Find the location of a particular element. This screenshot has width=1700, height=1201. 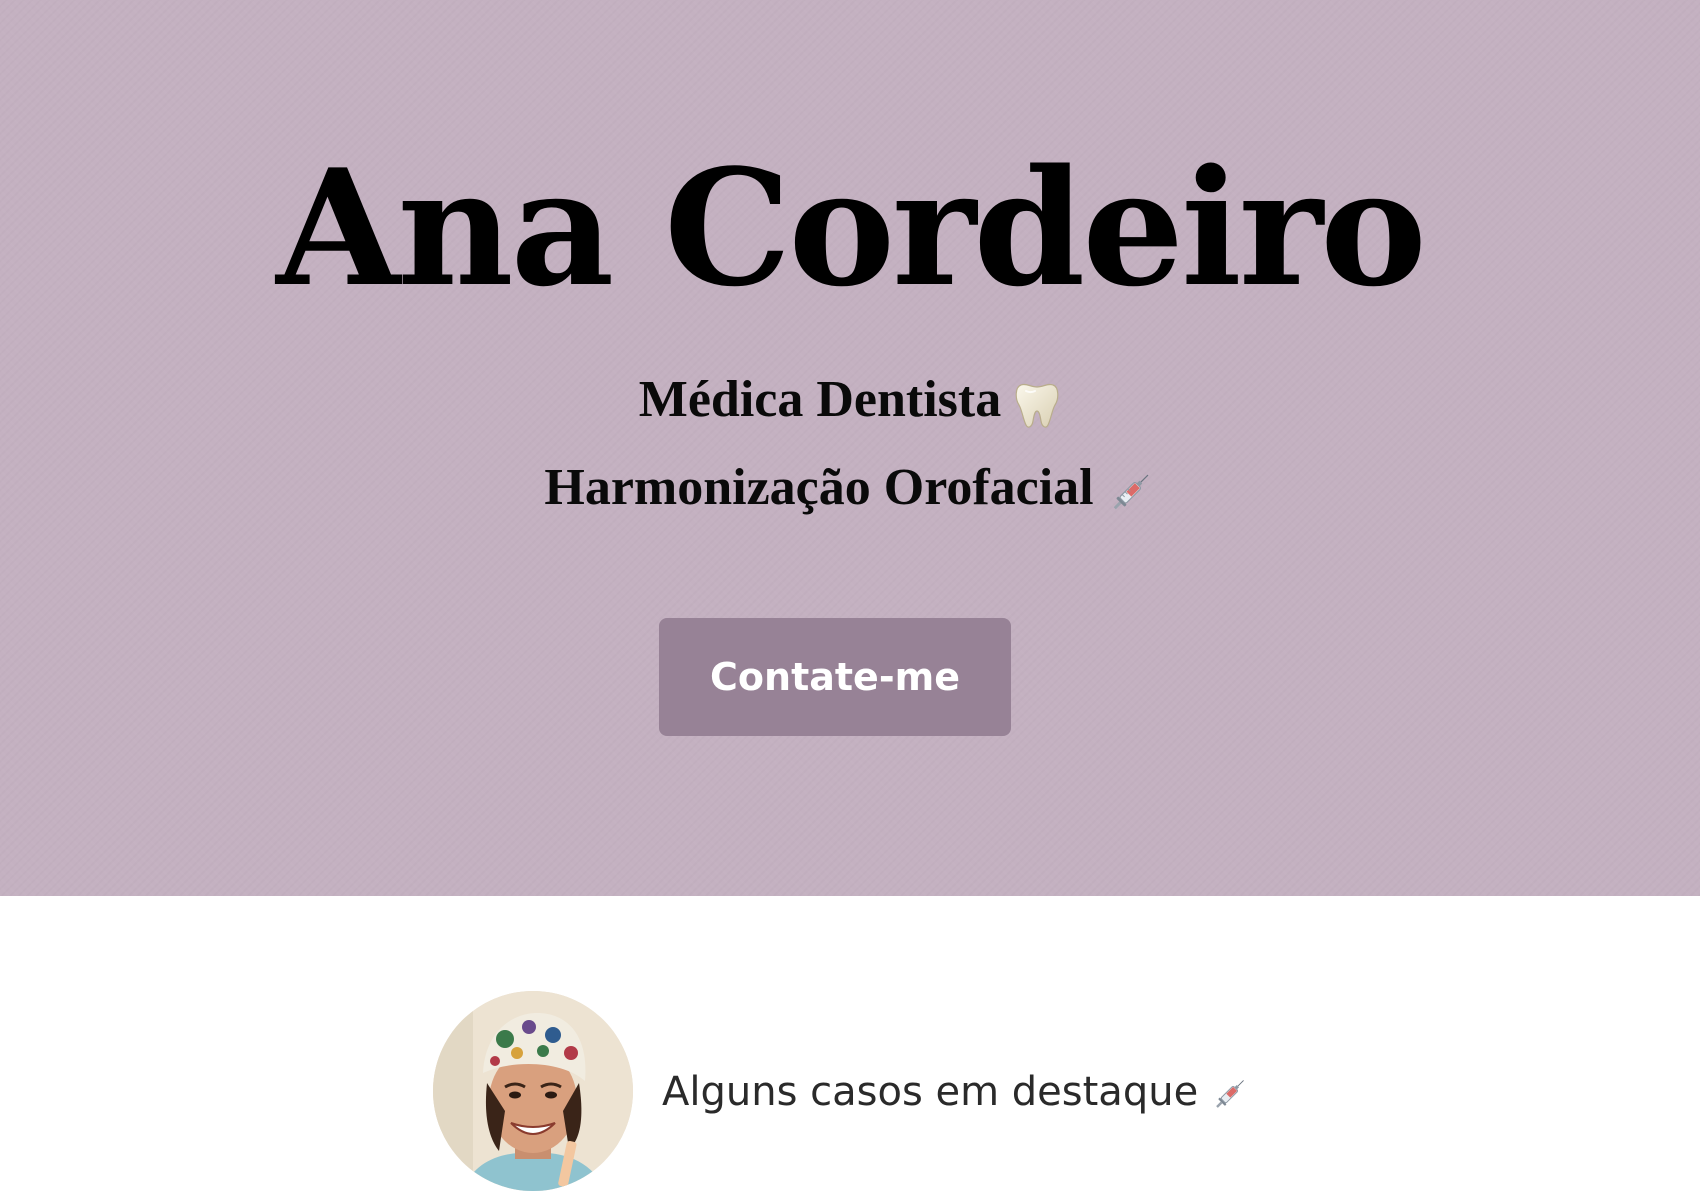

featured-cases-text: Alguns casos em destaque is located at coordinates (930, 1092).